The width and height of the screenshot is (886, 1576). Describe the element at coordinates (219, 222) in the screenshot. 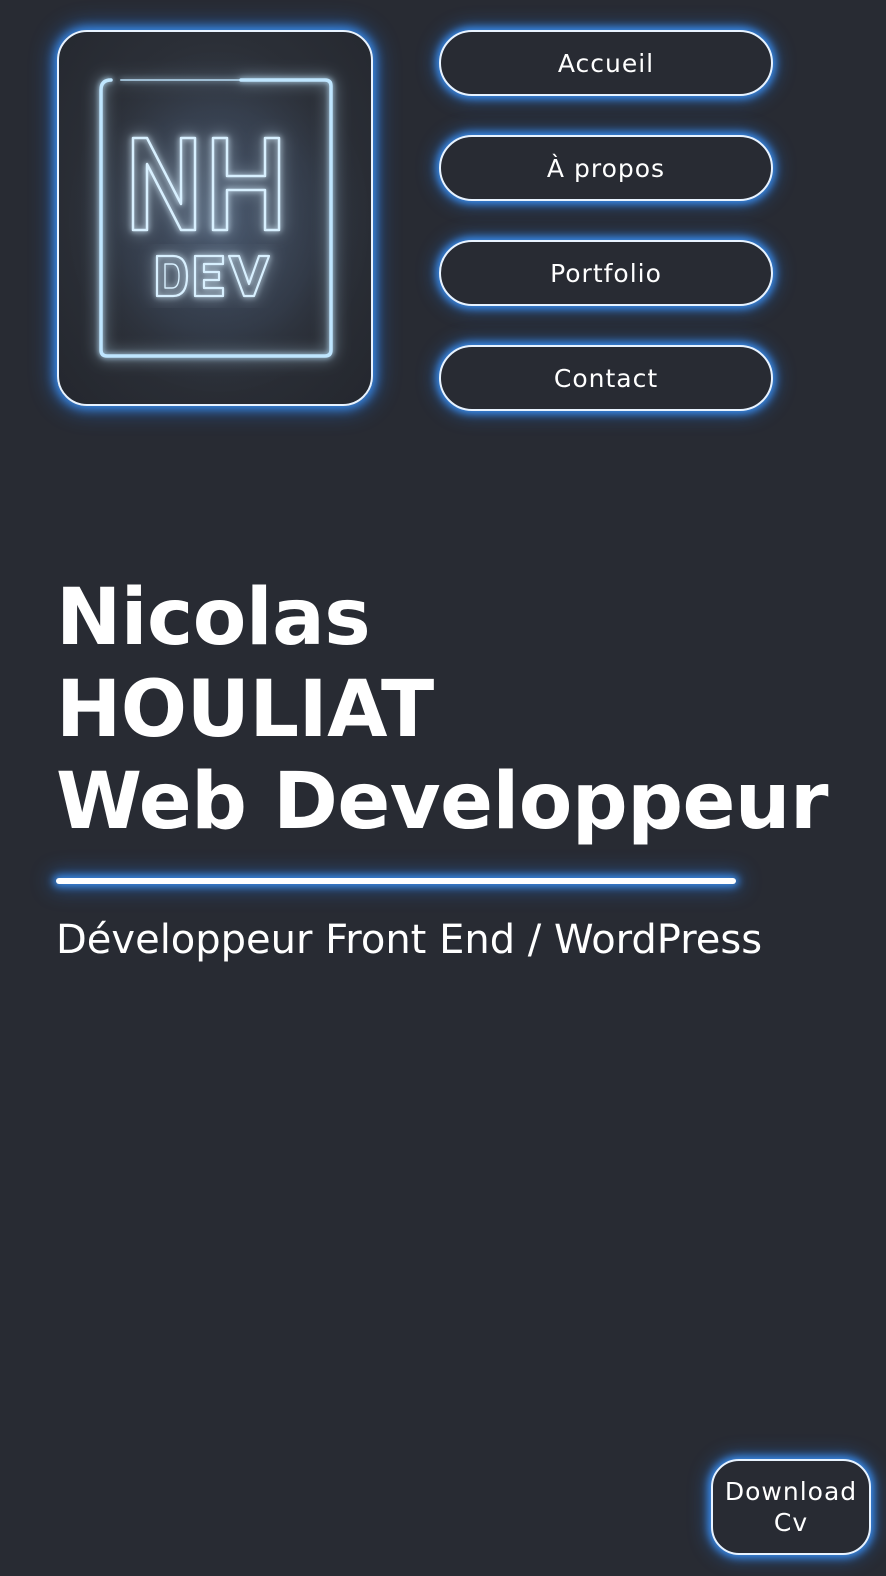

I see `nh-dev-logo-icon` at that location.